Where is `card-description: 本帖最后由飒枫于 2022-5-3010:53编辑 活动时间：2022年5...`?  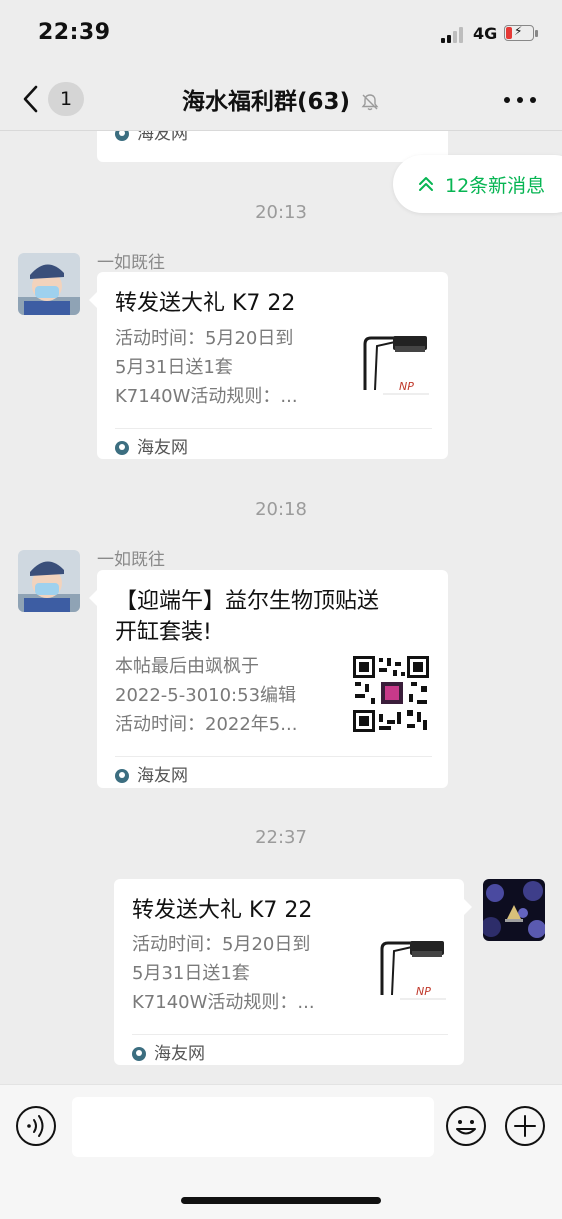
card-description: 本帖最后由飒枫于 2022-5-3010:53编辑 活动时间：2022年5... is located at coordinates (206, 695).